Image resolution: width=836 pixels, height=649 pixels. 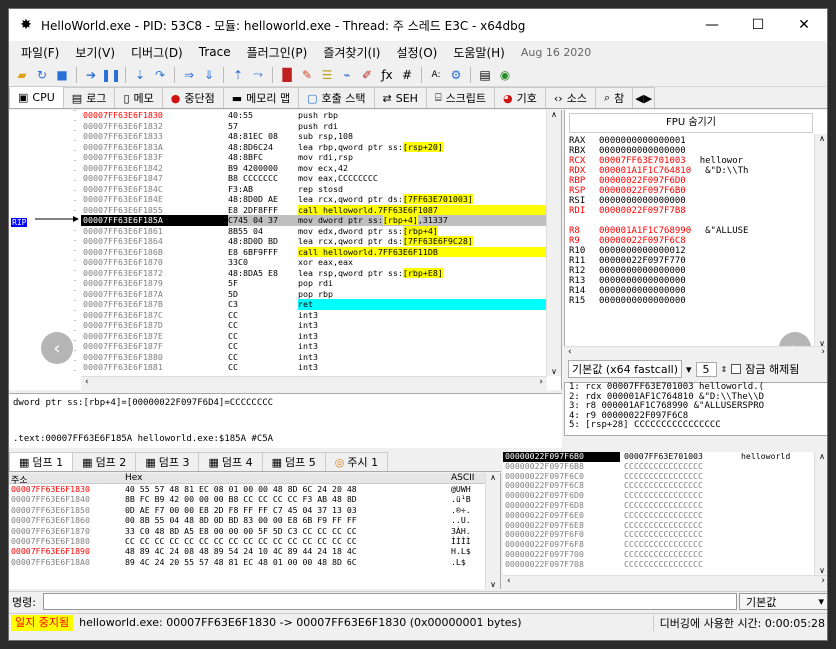 What do you see at coordinates (390, 601) in the screenshot?
I see `command-input` at bounding box center [390, 601].